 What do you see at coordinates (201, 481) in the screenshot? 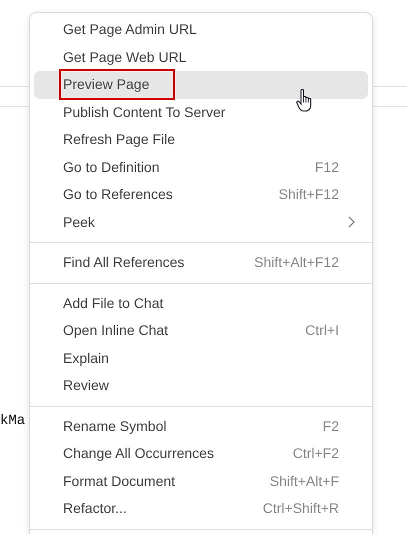
I see `menu-item: Format Document Shift+Alt+F` at bounding box center [201, 481].